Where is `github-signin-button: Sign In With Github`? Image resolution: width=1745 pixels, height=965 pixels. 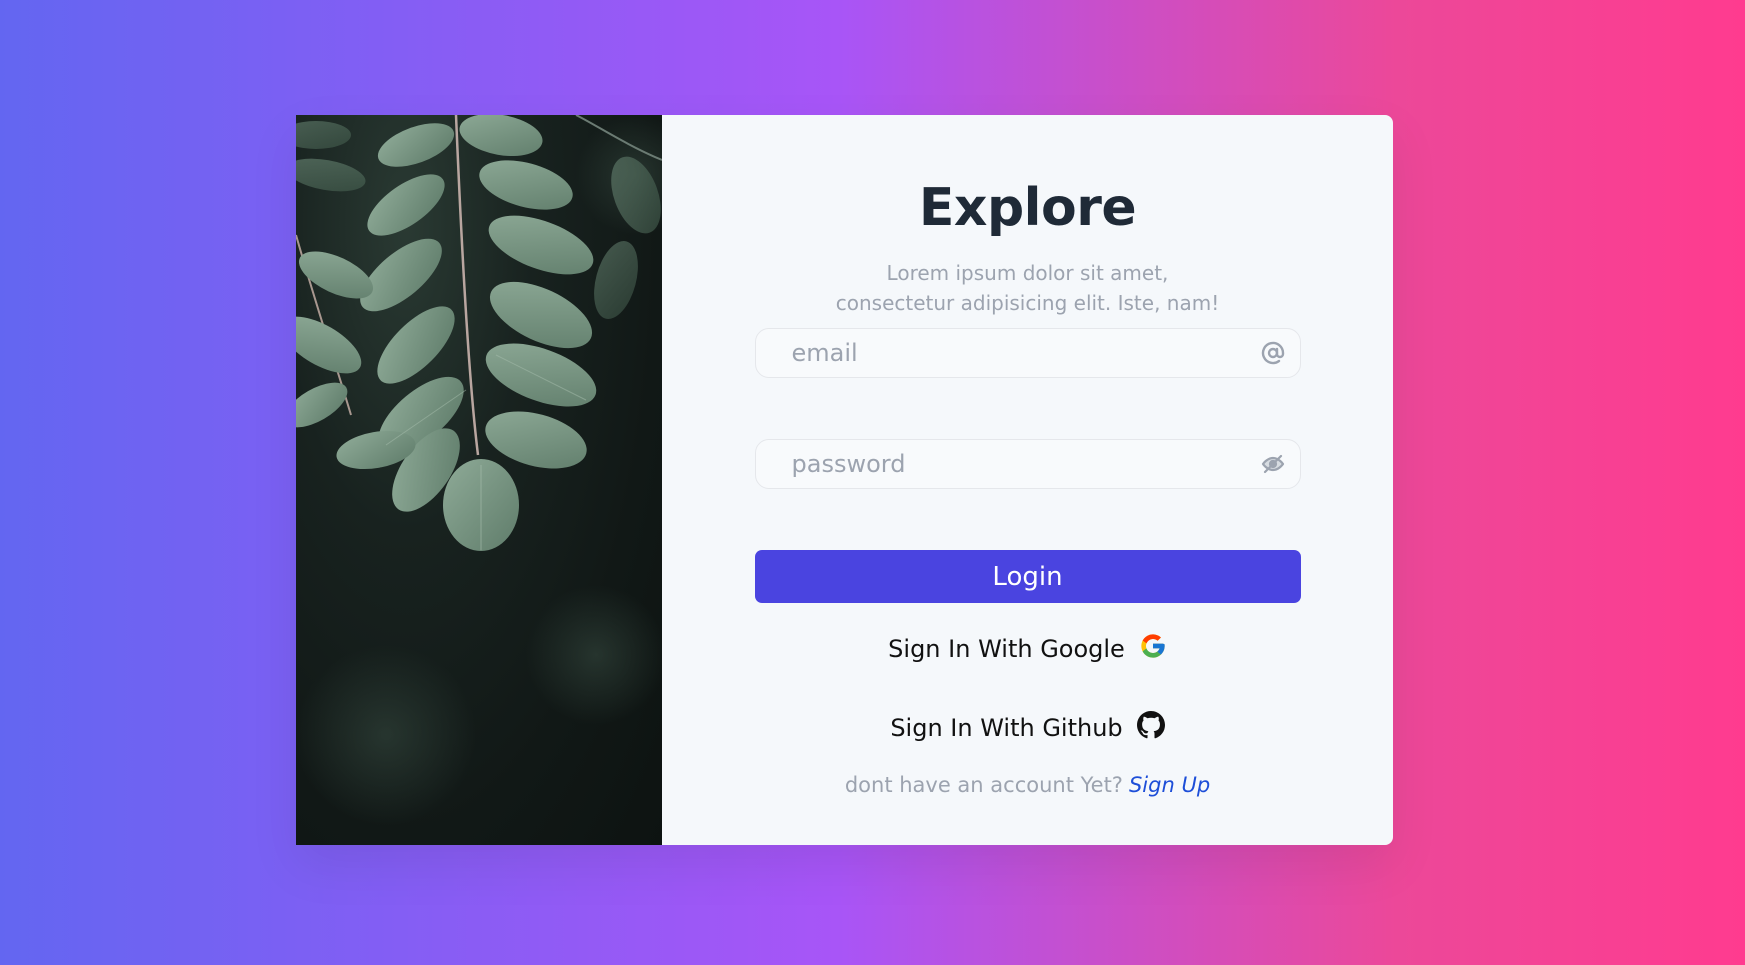 github-signin-button: Sign In With Github is located at coordinates (1027, 728).